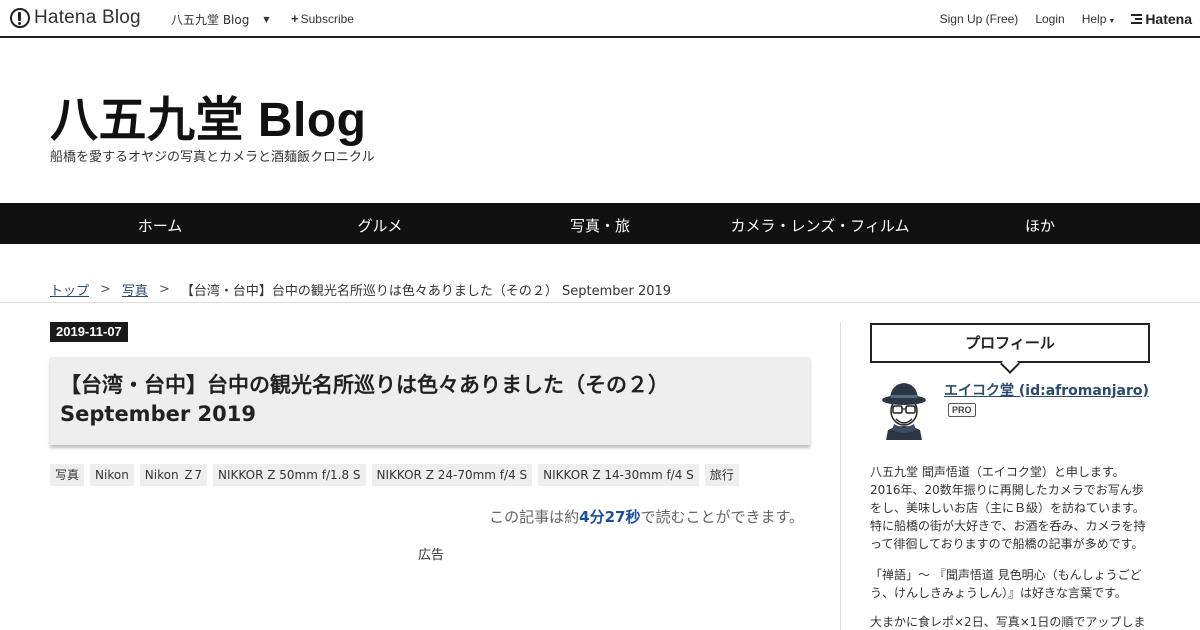  Describe the element at coordinates (1007, 544) in the screenshot. I see `profile-text-line: って徘徊しておりますので船橋の記事が多めです。` at that location.